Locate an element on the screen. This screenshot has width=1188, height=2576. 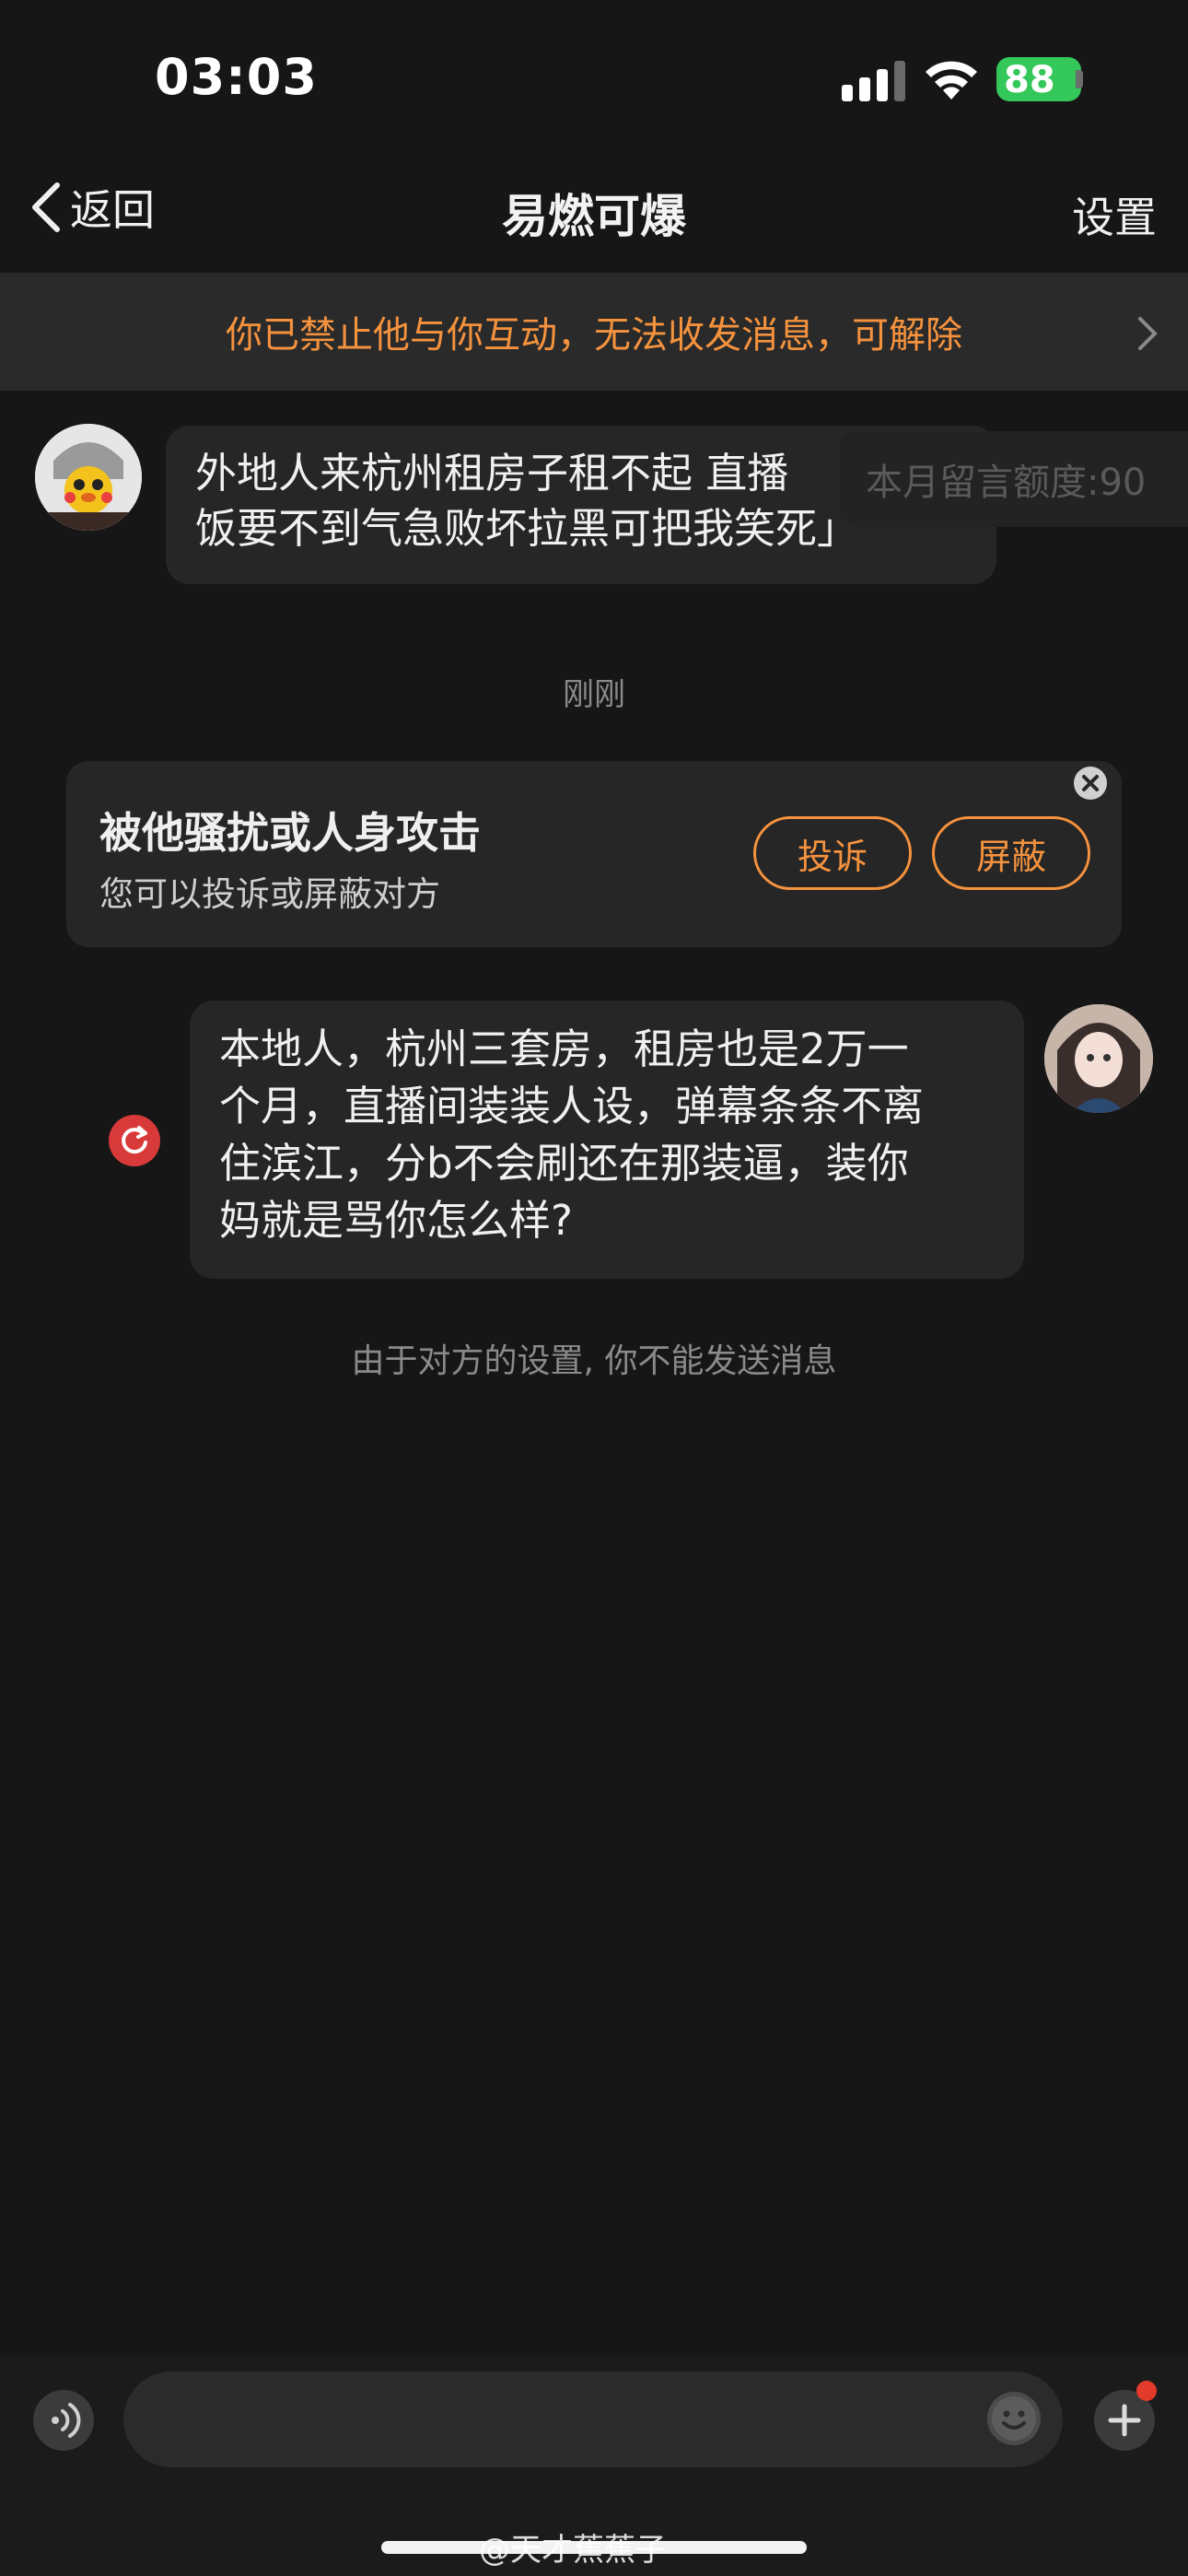
system-note: 由于对方的设置, 你不能发送消息 is located at coordinates (594, 1361).